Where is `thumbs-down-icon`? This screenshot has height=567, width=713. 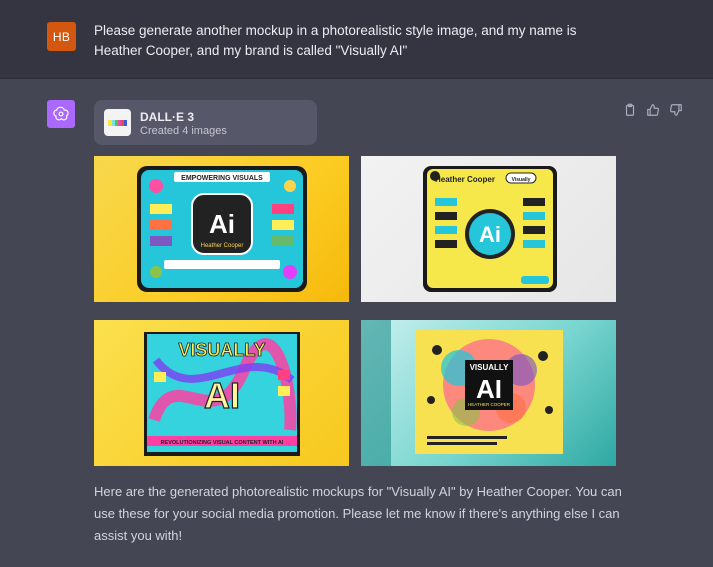 thumbs-down-icon is located at coordinates (676, 110).